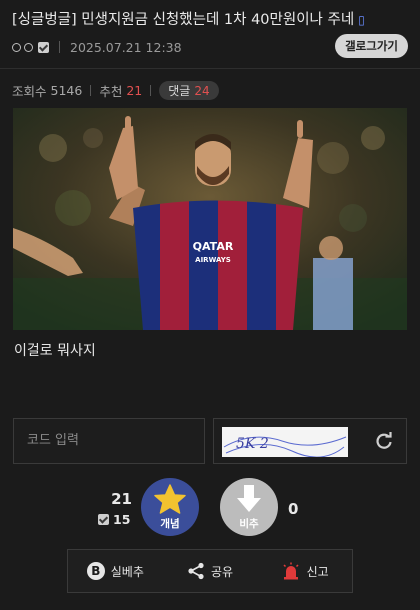 This screenshot has height=610, width=420. I want to click on banner-line1: QATAR, so click(213, 246).